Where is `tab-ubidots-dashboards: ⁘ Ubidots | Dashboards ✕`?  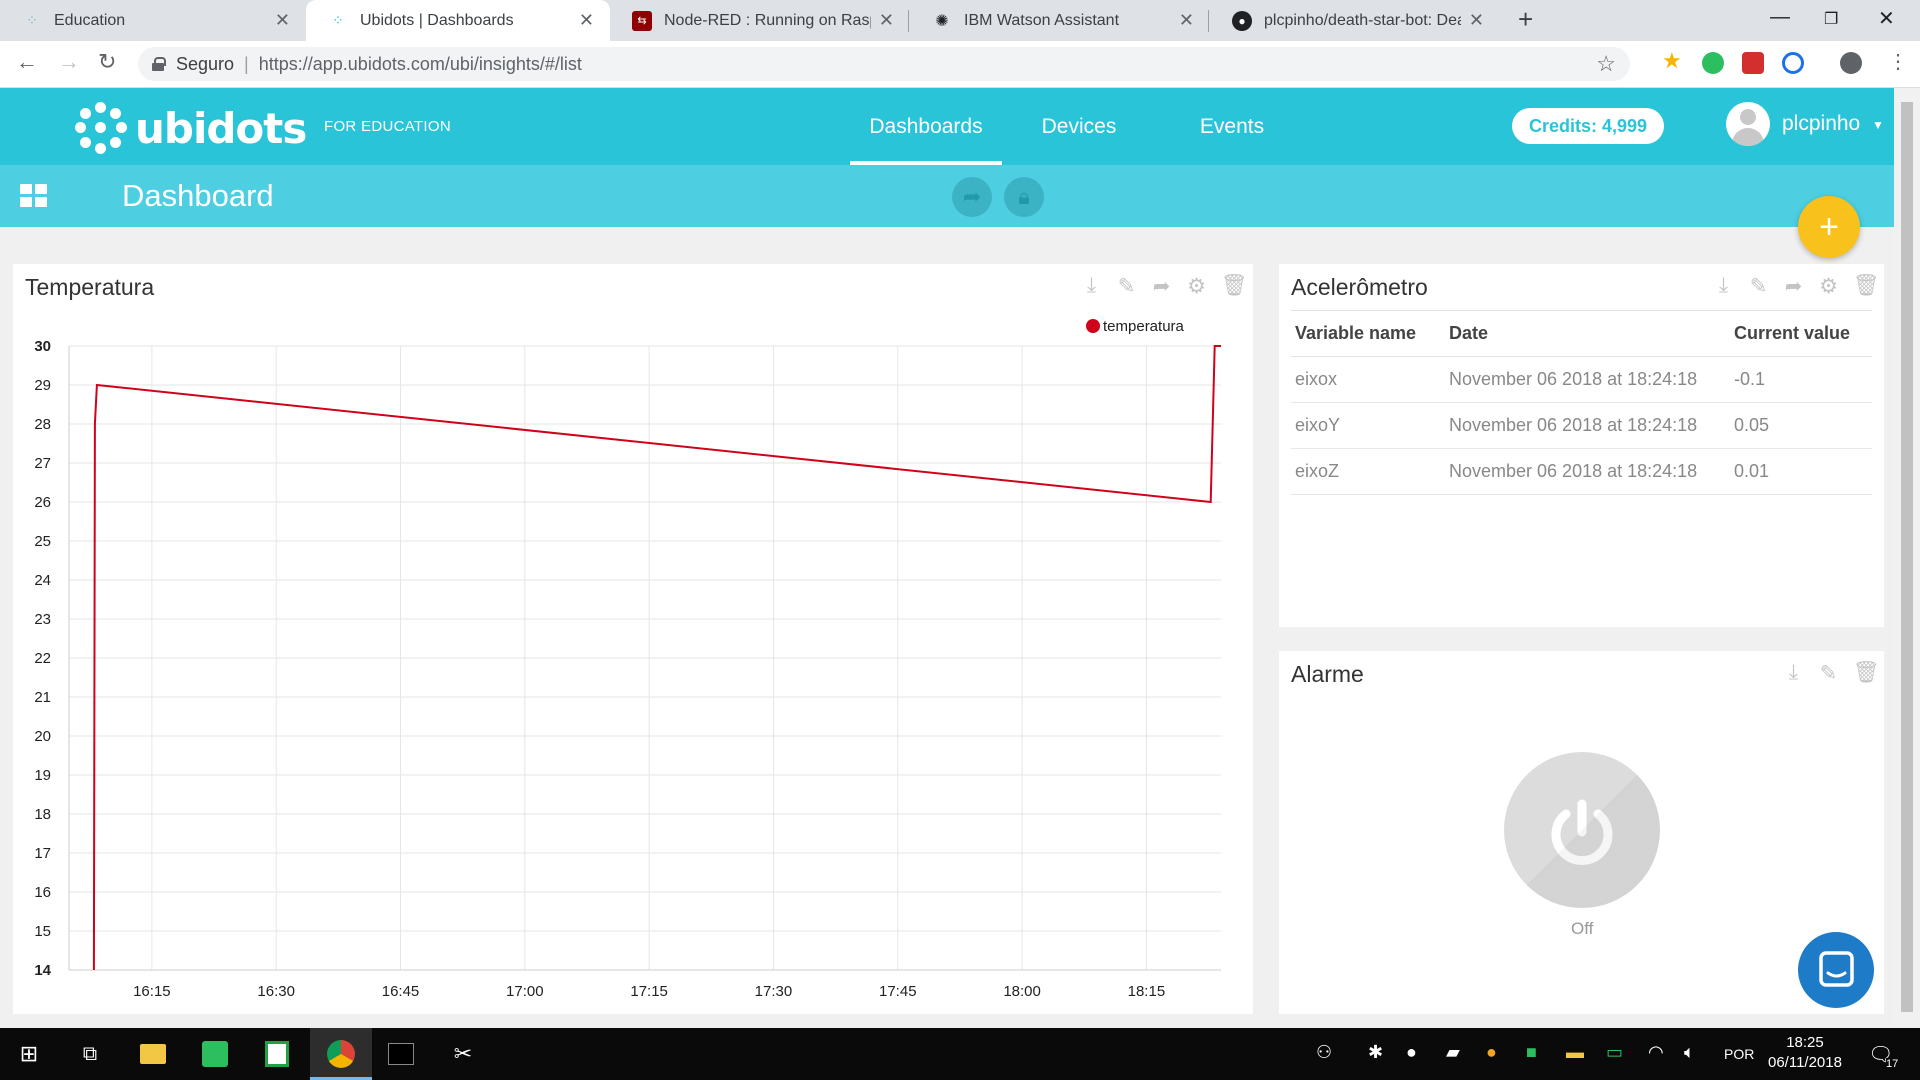 tab-ubidots-dashboards: ⁘ Ubidots | Dashboards ✕ is located at coordinates (458, 20).